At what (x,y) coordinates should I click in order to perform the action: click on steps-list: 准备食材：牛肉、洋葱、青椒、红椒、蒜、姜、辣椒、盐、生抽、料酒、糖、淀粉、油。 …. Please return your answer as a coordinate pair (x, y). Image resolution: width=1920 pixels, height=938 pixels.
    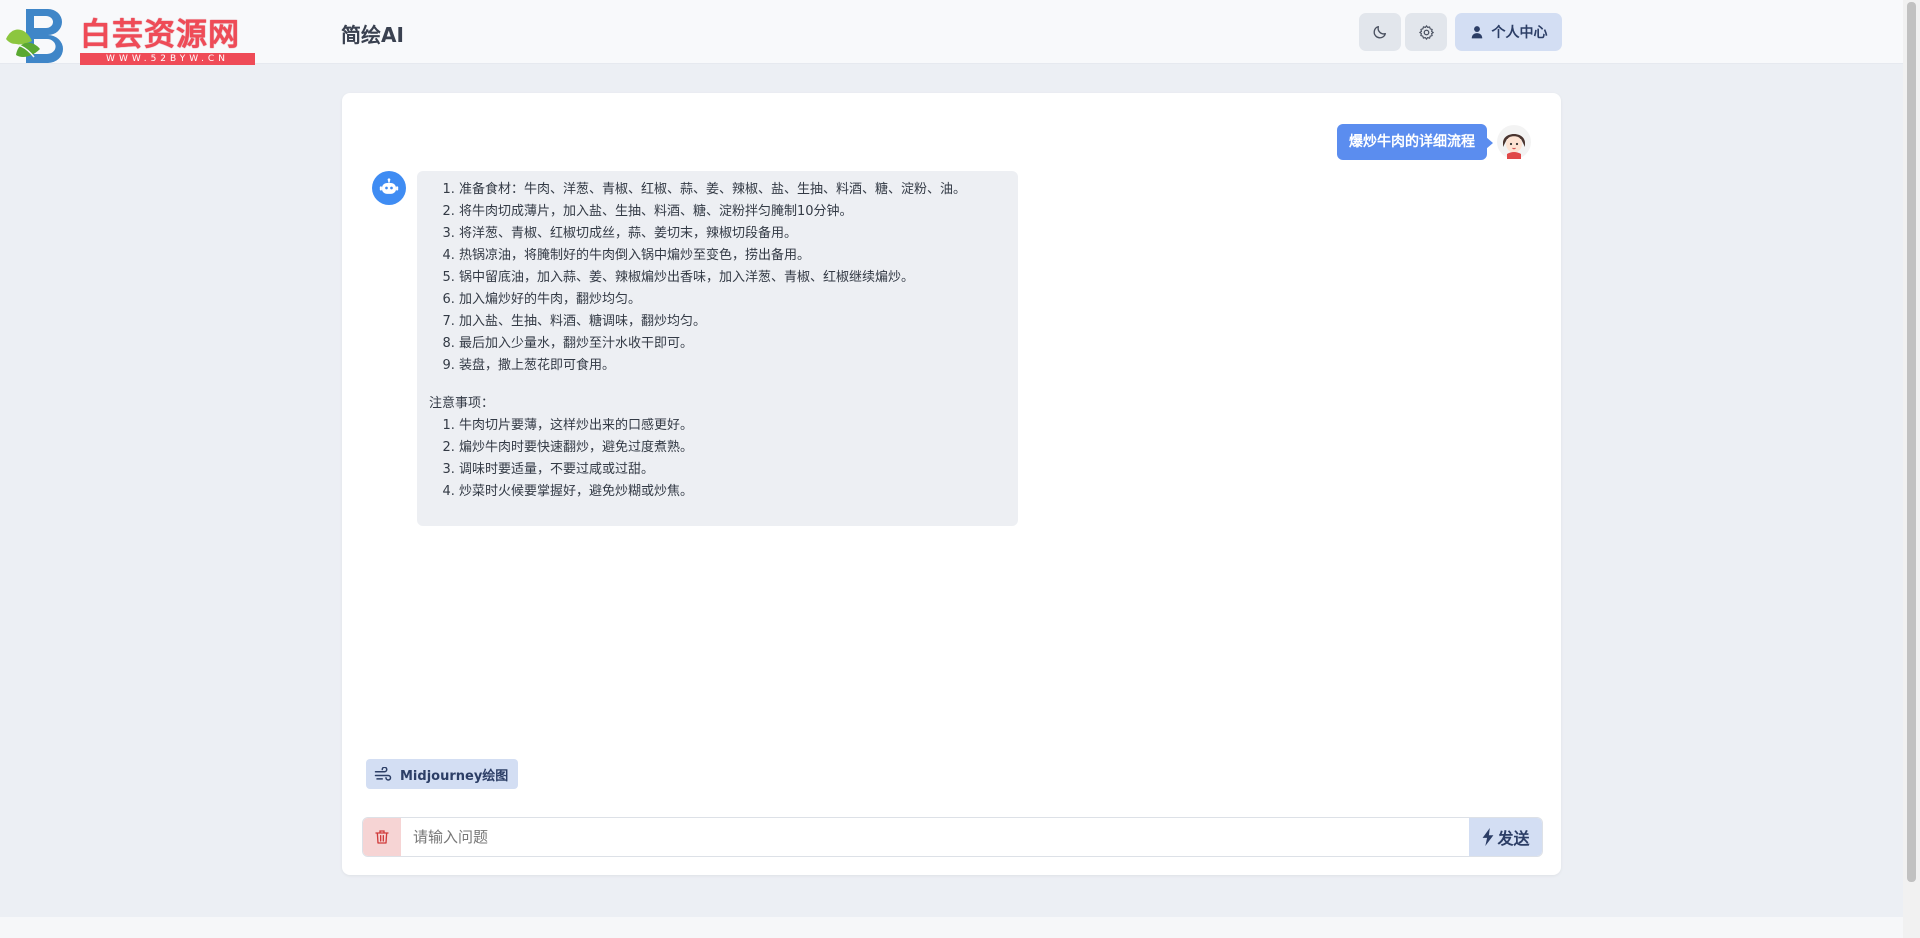
    Looking at the image, I should click on (717, 278).